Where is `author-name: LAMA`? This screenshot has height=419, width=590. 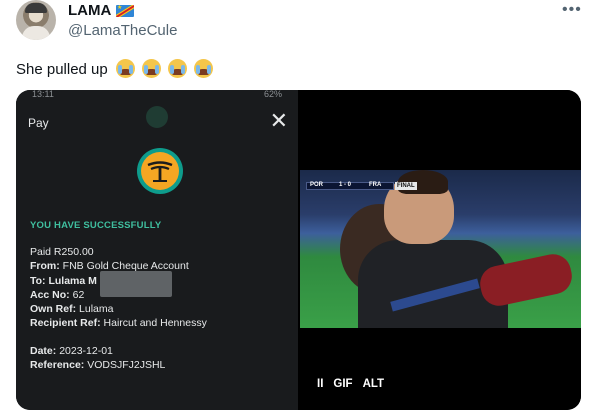 author-name: LAMA is located at coordinates (89, 10).